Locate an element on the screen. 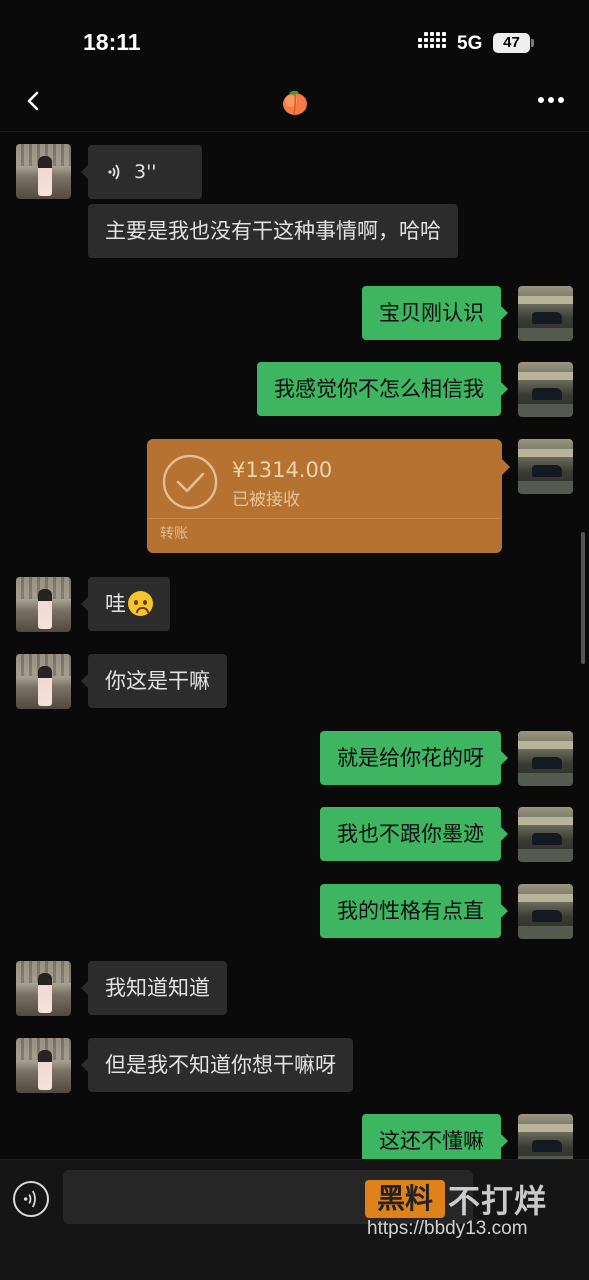 This screenshot has width=589, height=1280. peach-emoji-icon is located at coordinates (295, 102).